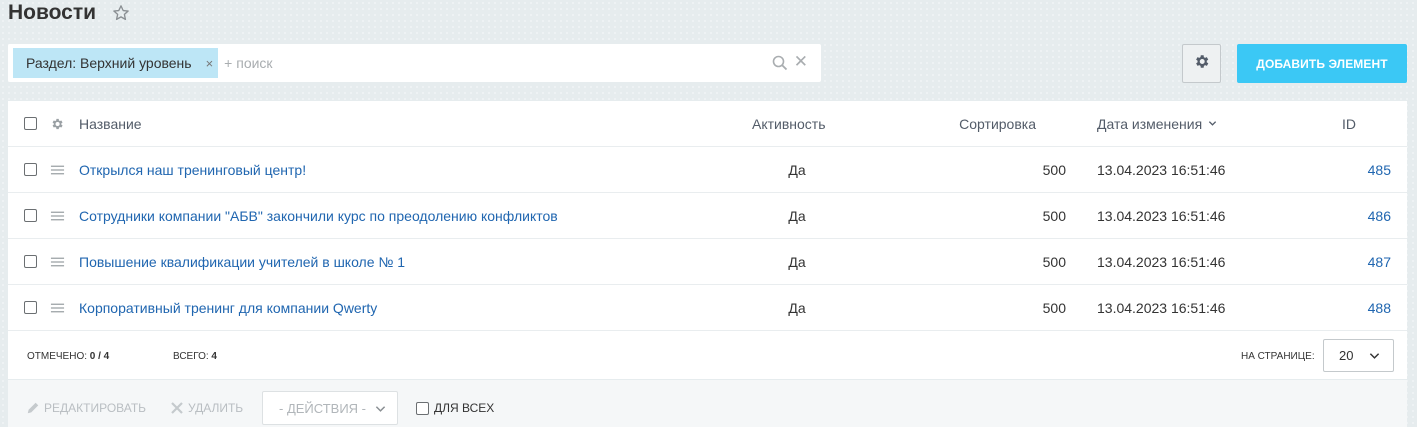  Describe the element at coordinates (422, 408) in the screenshot. I see `for-all-checkbox` at that location.